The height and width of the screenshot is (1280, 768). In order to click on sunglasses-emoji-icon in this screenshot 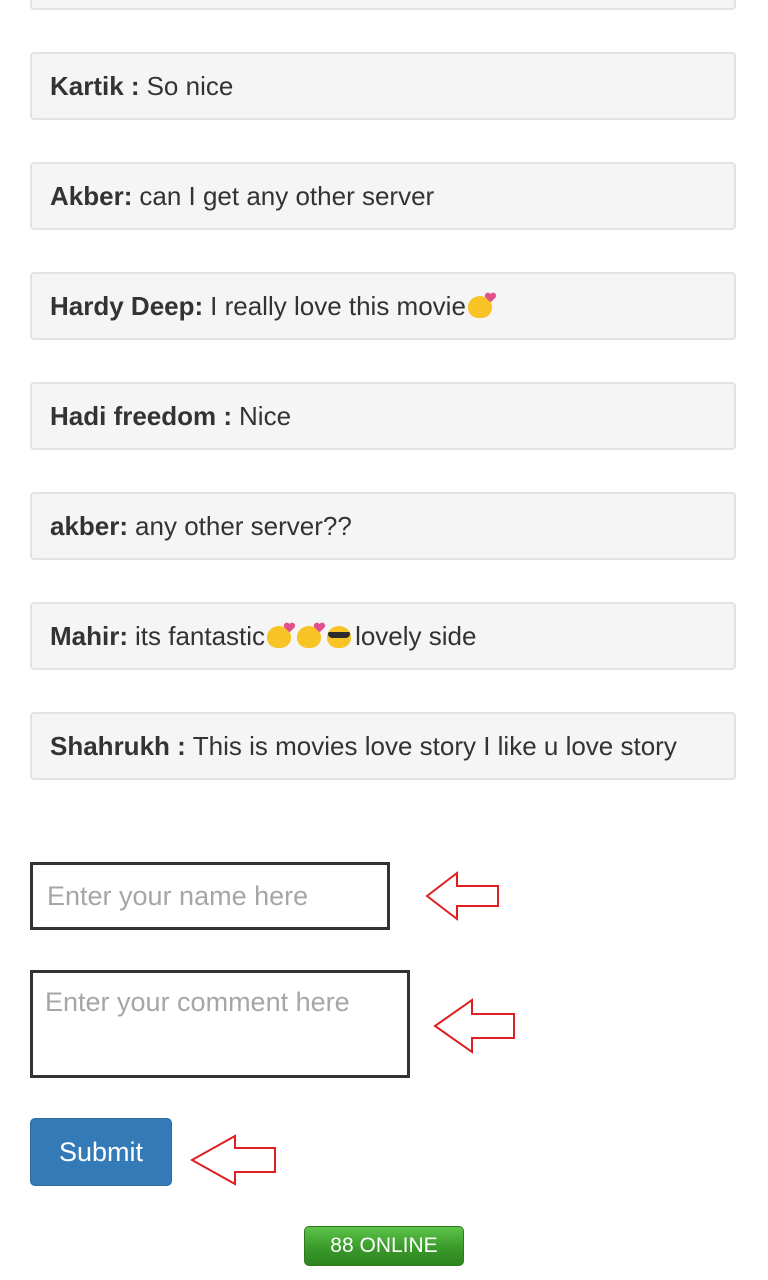, I will do `click(340, 636)`.